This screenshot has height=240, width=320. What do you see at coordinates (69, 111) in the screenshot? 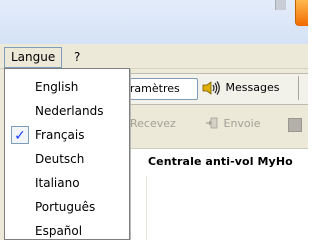
I see `language-label: Nederlands` at bounding box center [69, 111].